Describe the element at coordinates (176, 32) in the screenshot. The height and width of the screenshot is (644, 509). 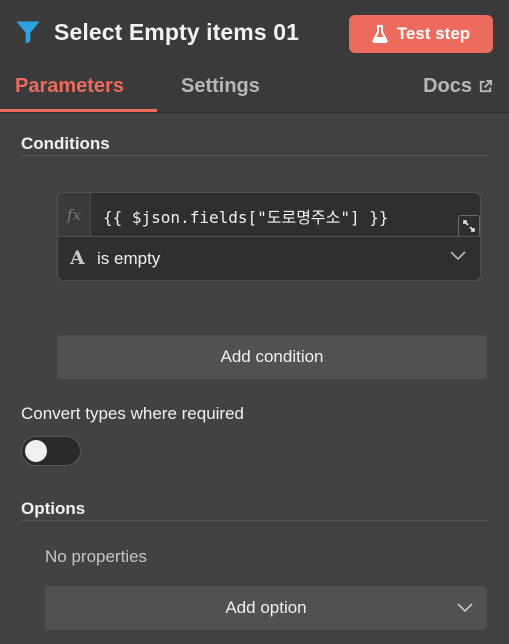
I see `node-title: Select Empty items 01` at that location.